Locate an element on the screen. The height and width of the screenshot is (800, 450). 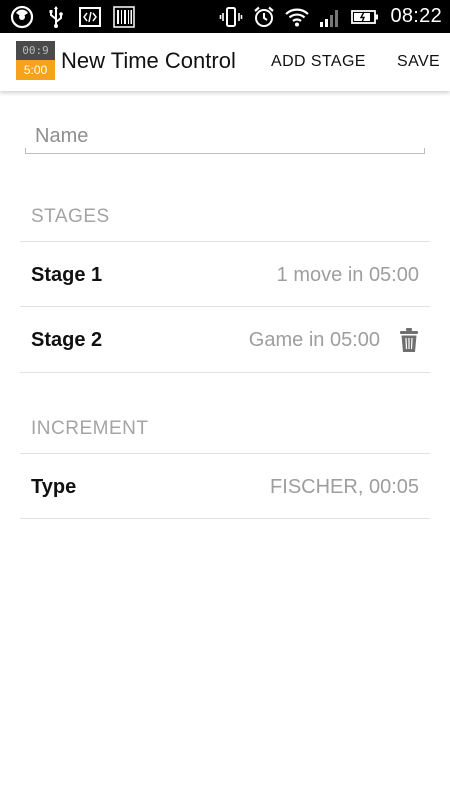
stage-row-2: Stage 2 Game in 05:00 is located at coordinates (225, 339).